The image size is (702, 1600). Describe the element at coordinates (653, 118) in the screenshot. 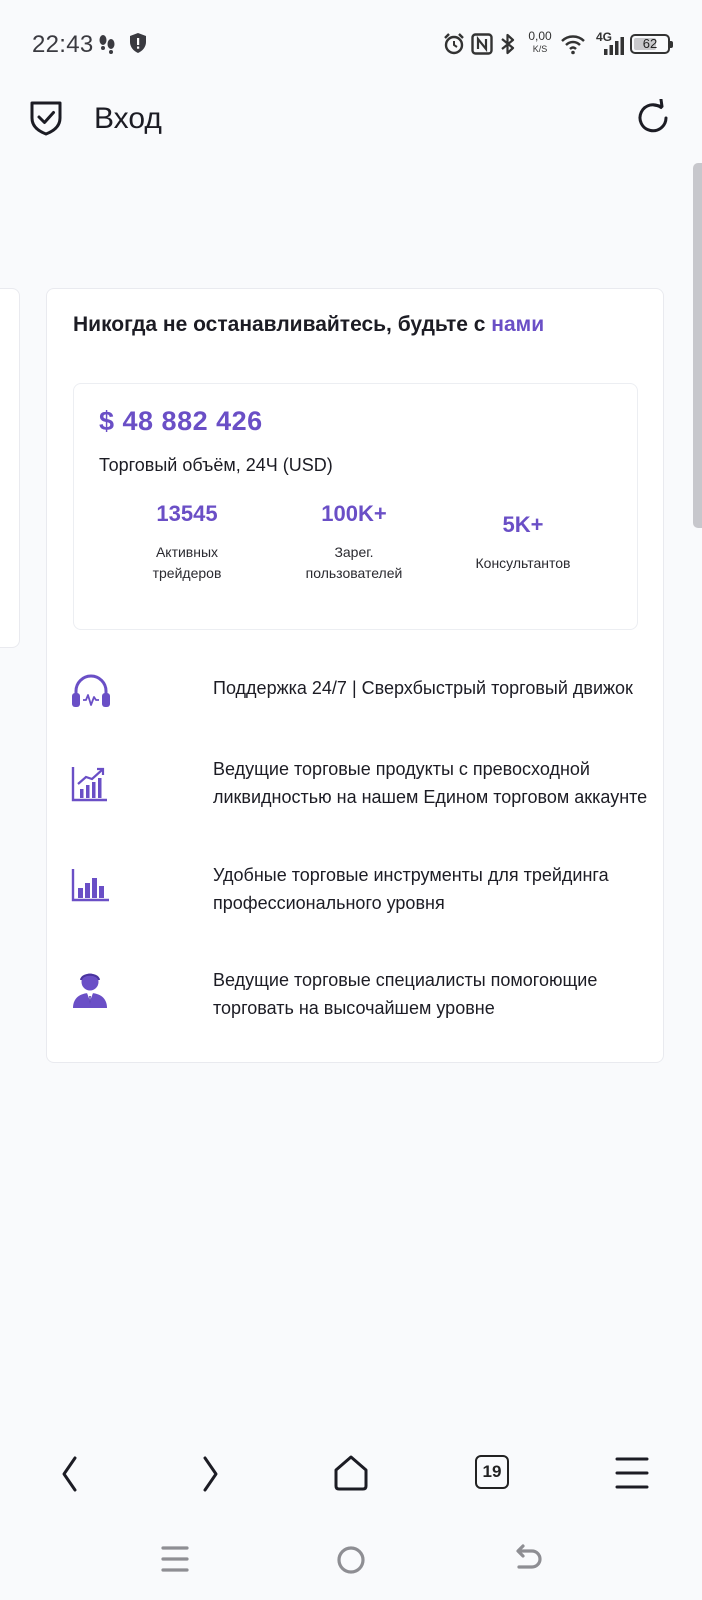

I see `refresh-icon` at that location.